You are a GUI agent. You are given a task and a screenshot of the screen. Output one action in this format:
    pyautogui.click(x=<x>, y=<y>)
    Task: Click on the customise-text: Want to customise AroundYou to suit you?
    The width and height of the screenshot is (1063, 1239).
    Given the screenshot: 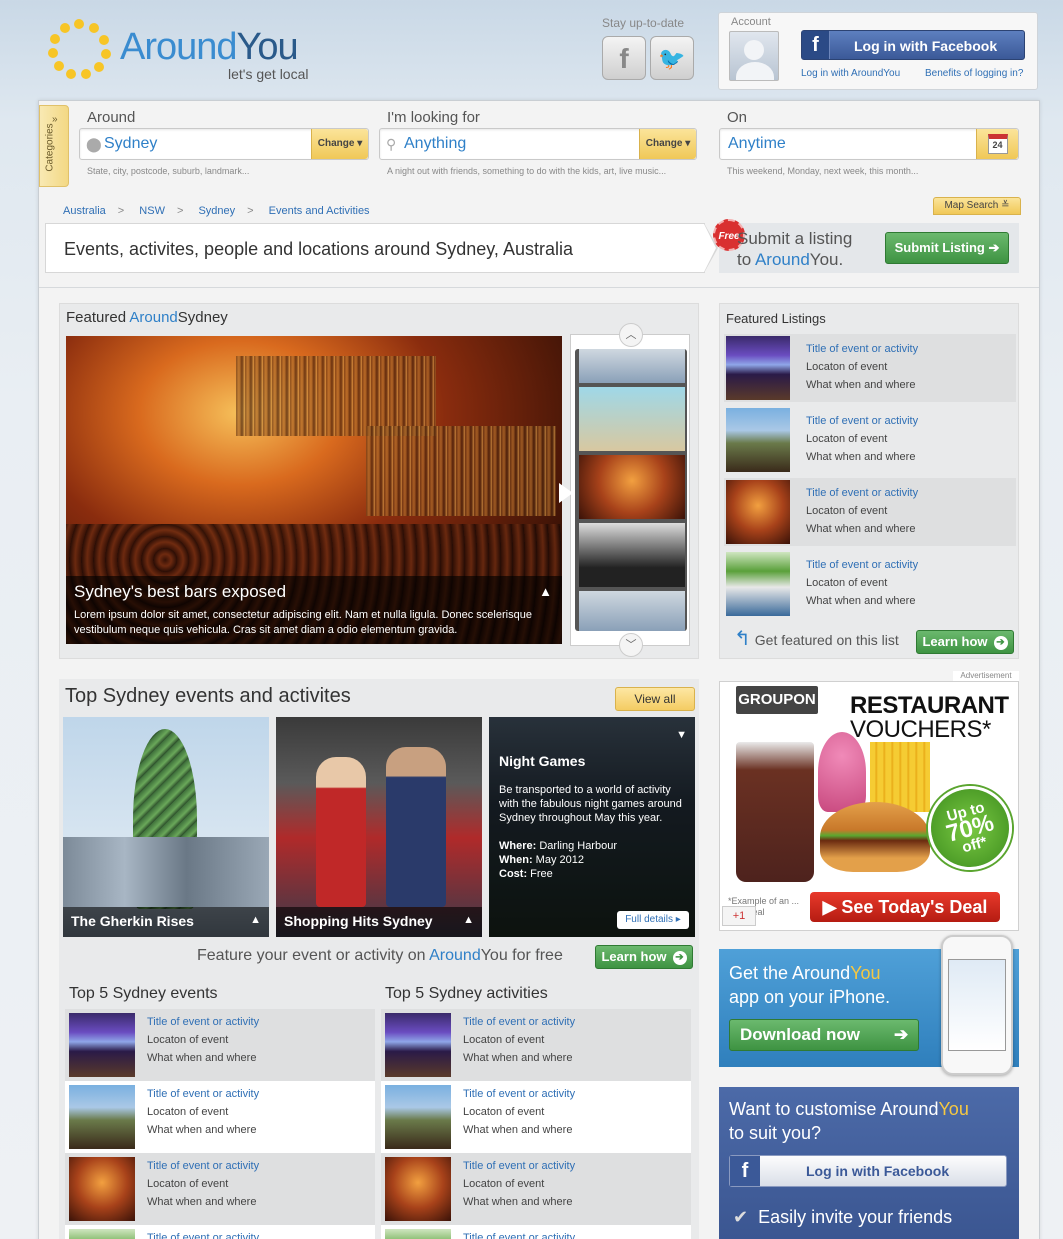 What is the action you would take?
    pyautogui.click(x=849, y=1121)
    